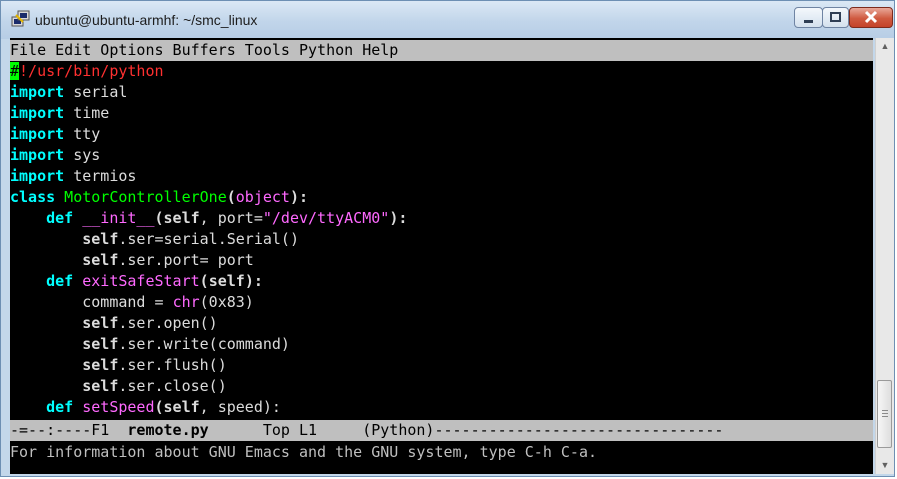  What do you see at coordinates (114, 218) in the screenshot?
I see `function-name: __init__` at bounding box center [114, 218].